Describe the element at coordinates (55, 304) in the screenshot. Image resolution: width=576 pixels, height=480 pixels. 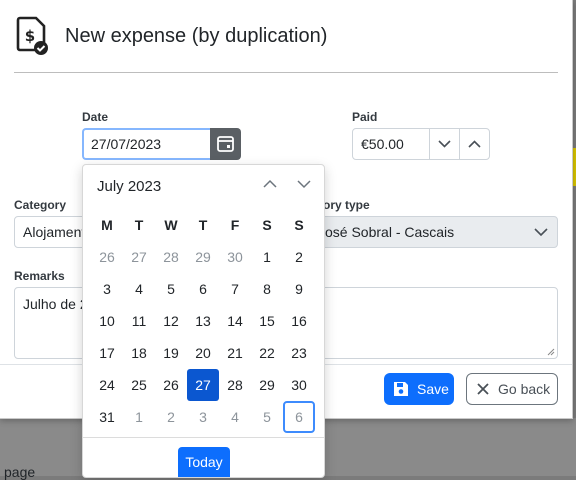
I see `remarks-text: Julho de 2` at that location.